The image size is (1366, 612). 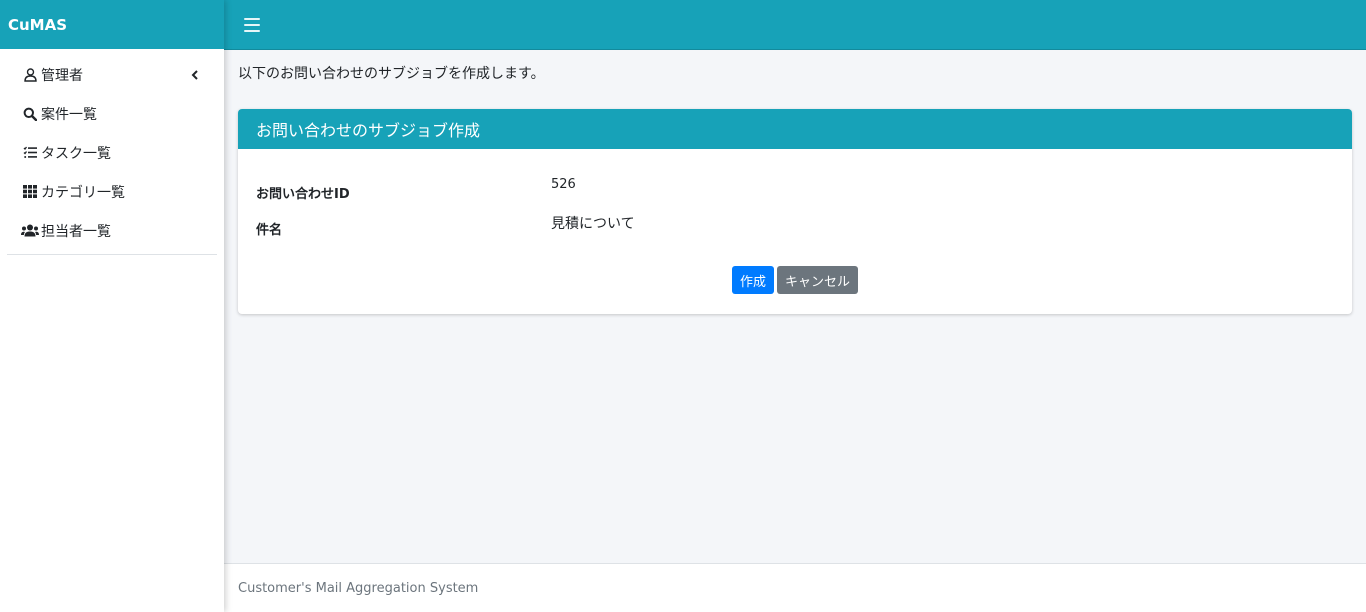 What do you see at coordinates (30, 231) in the screenshot?
I see `users-icon` at bounding box center [30, 231].